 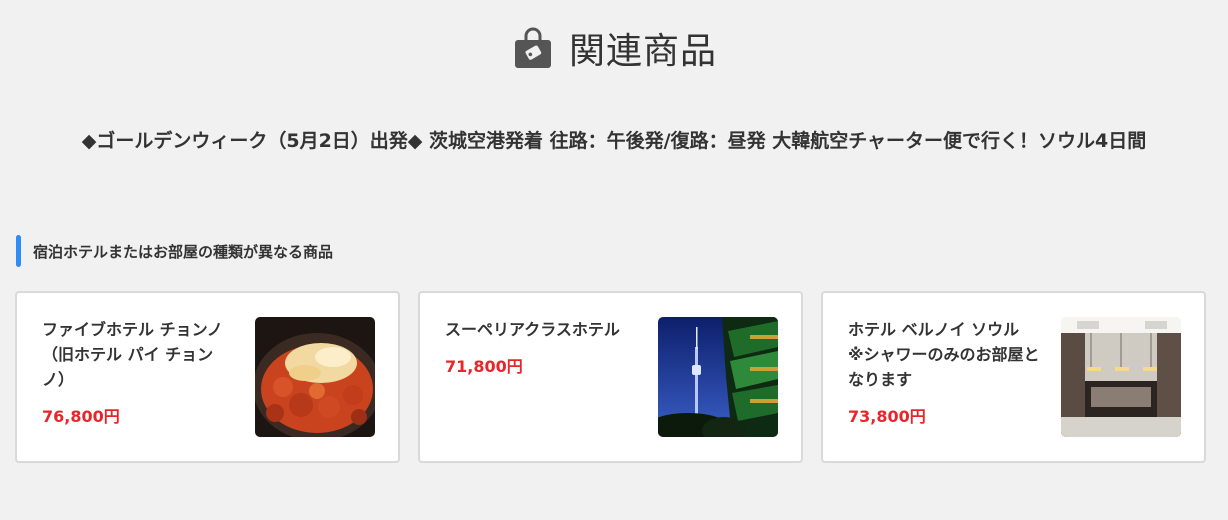 I want to click on product-price: 73,800円, so click(x=887, y=416).